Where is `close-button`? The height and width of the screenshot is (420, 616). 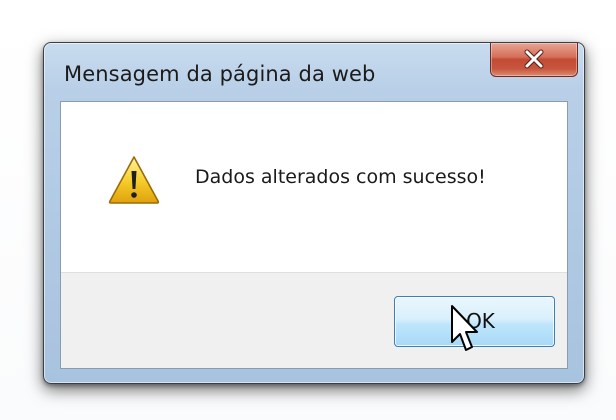
close-button is located at coordinates (534, 60).